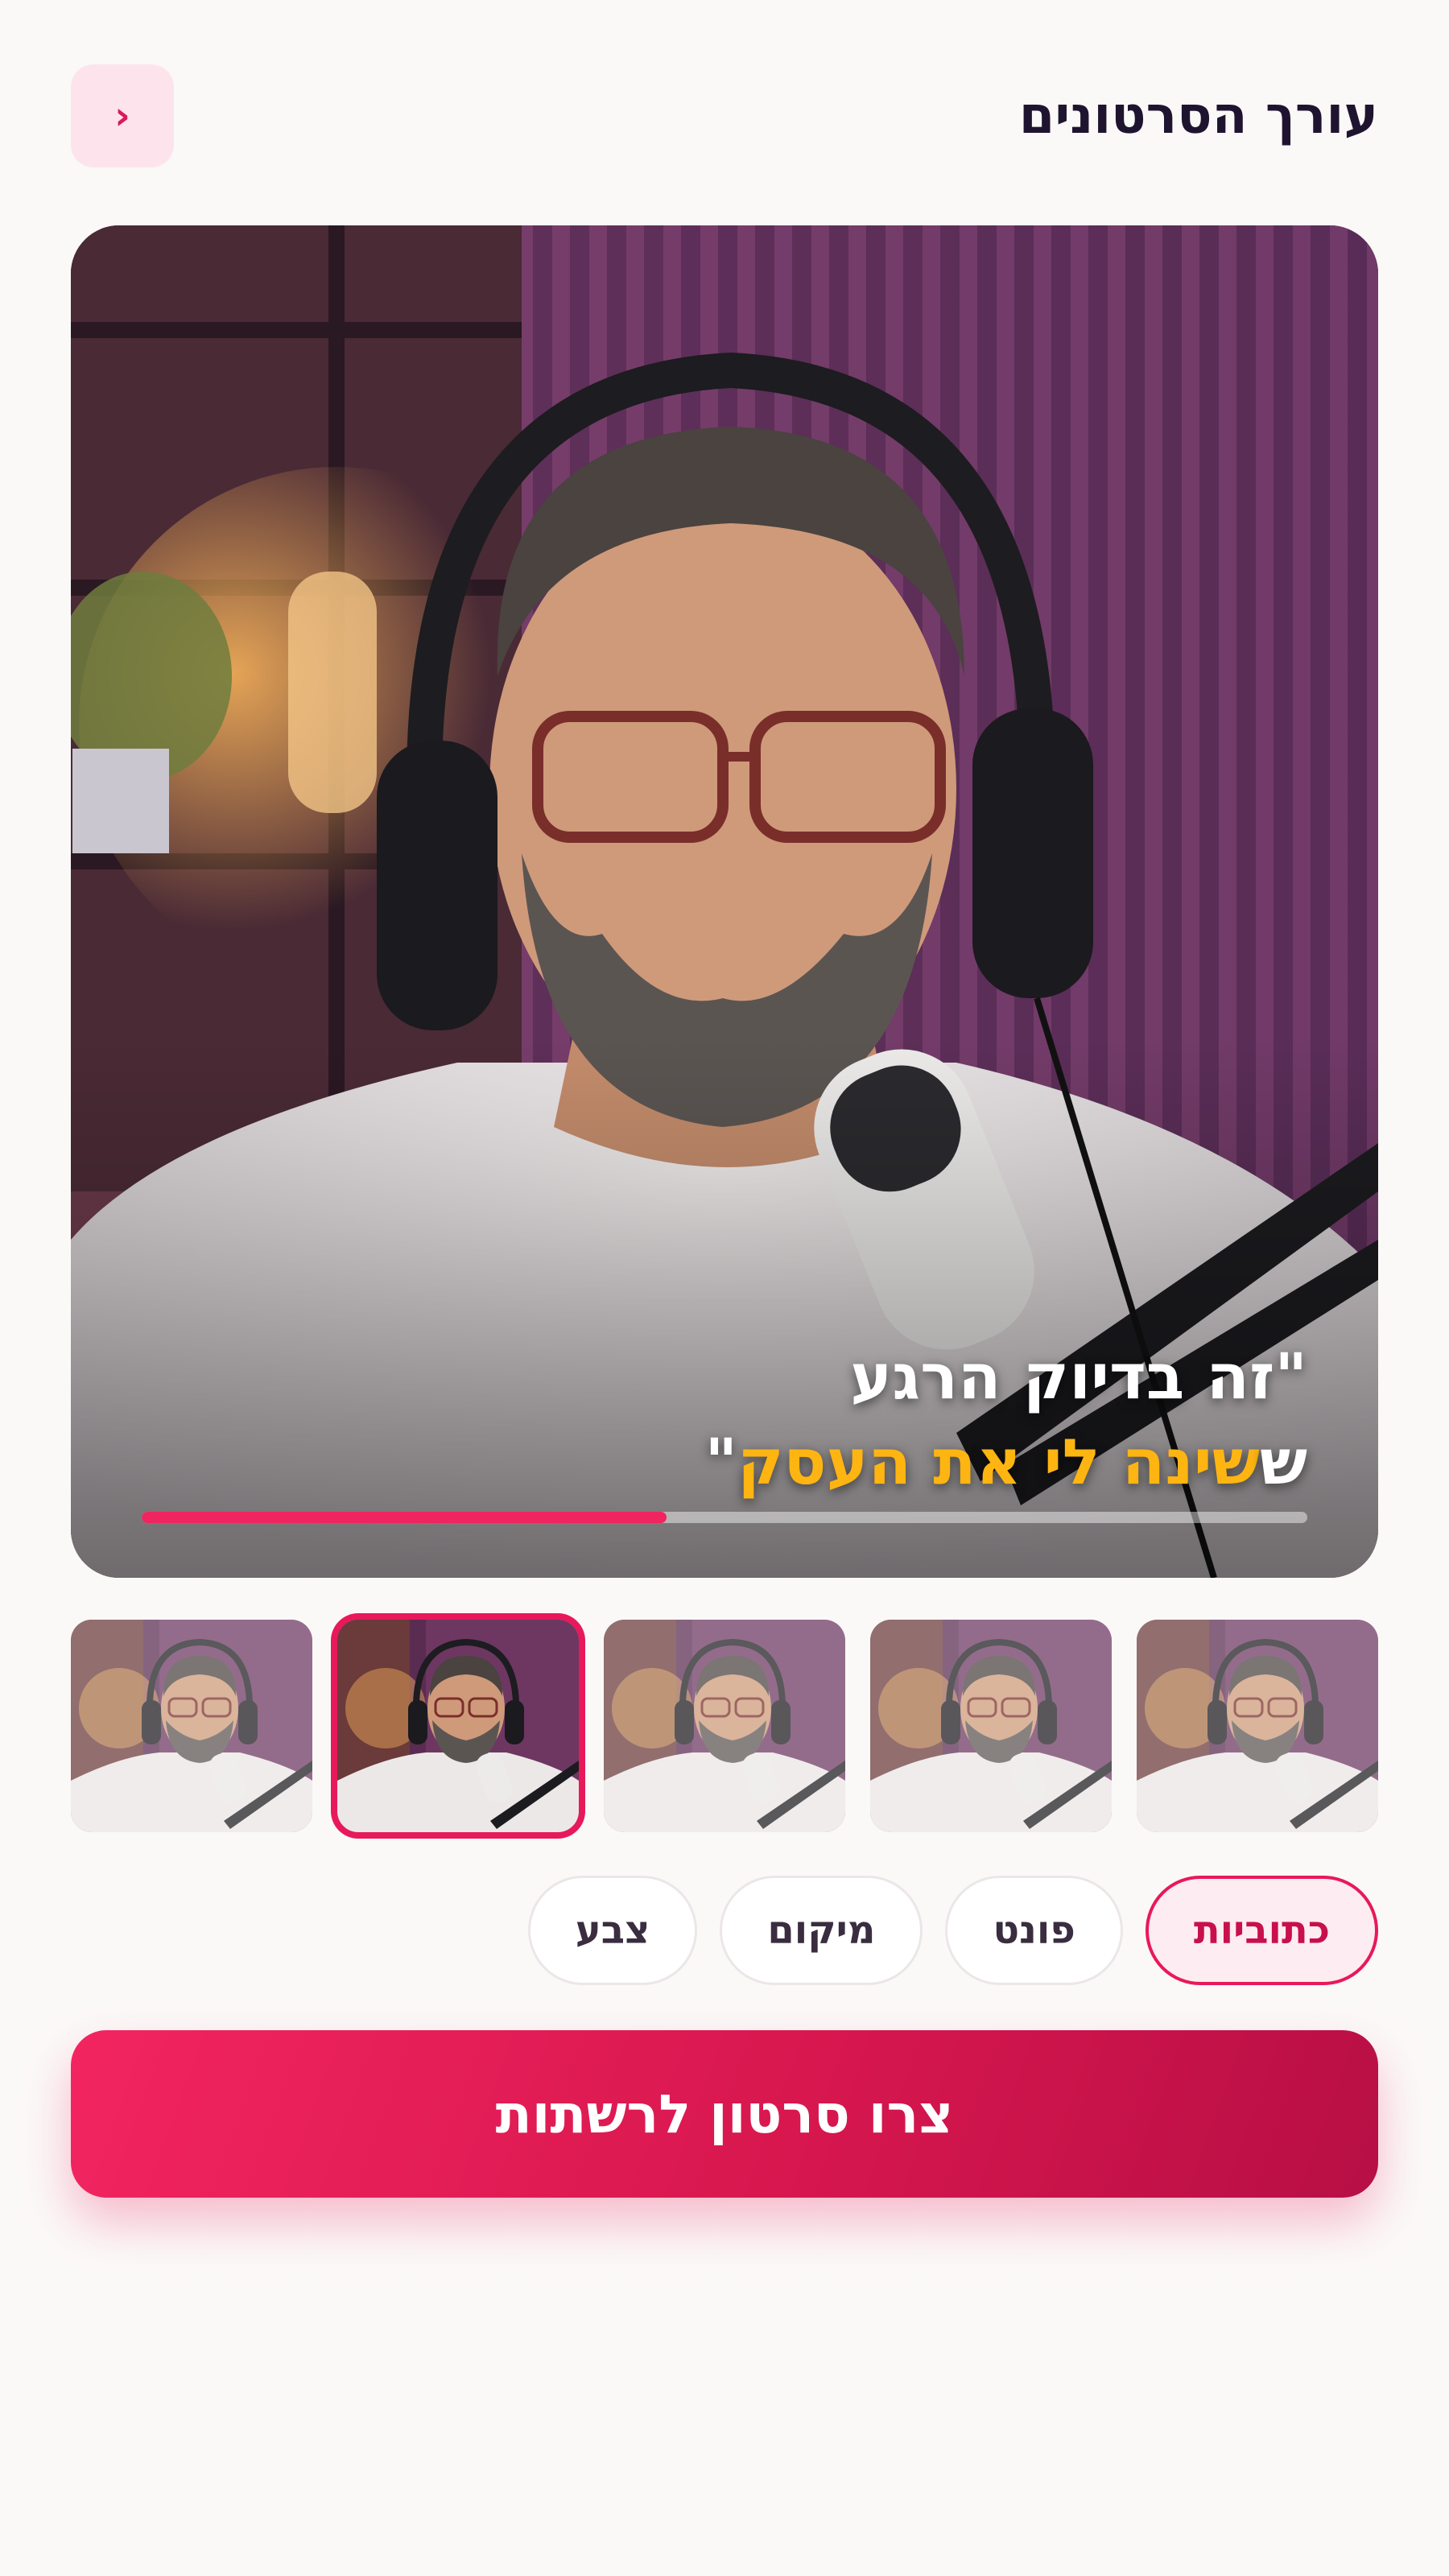 This screenshot has width=1449, height=2576. I want to click on editor-tabs: כתוביות פונט מיקום צבע, so click(952, 1931).